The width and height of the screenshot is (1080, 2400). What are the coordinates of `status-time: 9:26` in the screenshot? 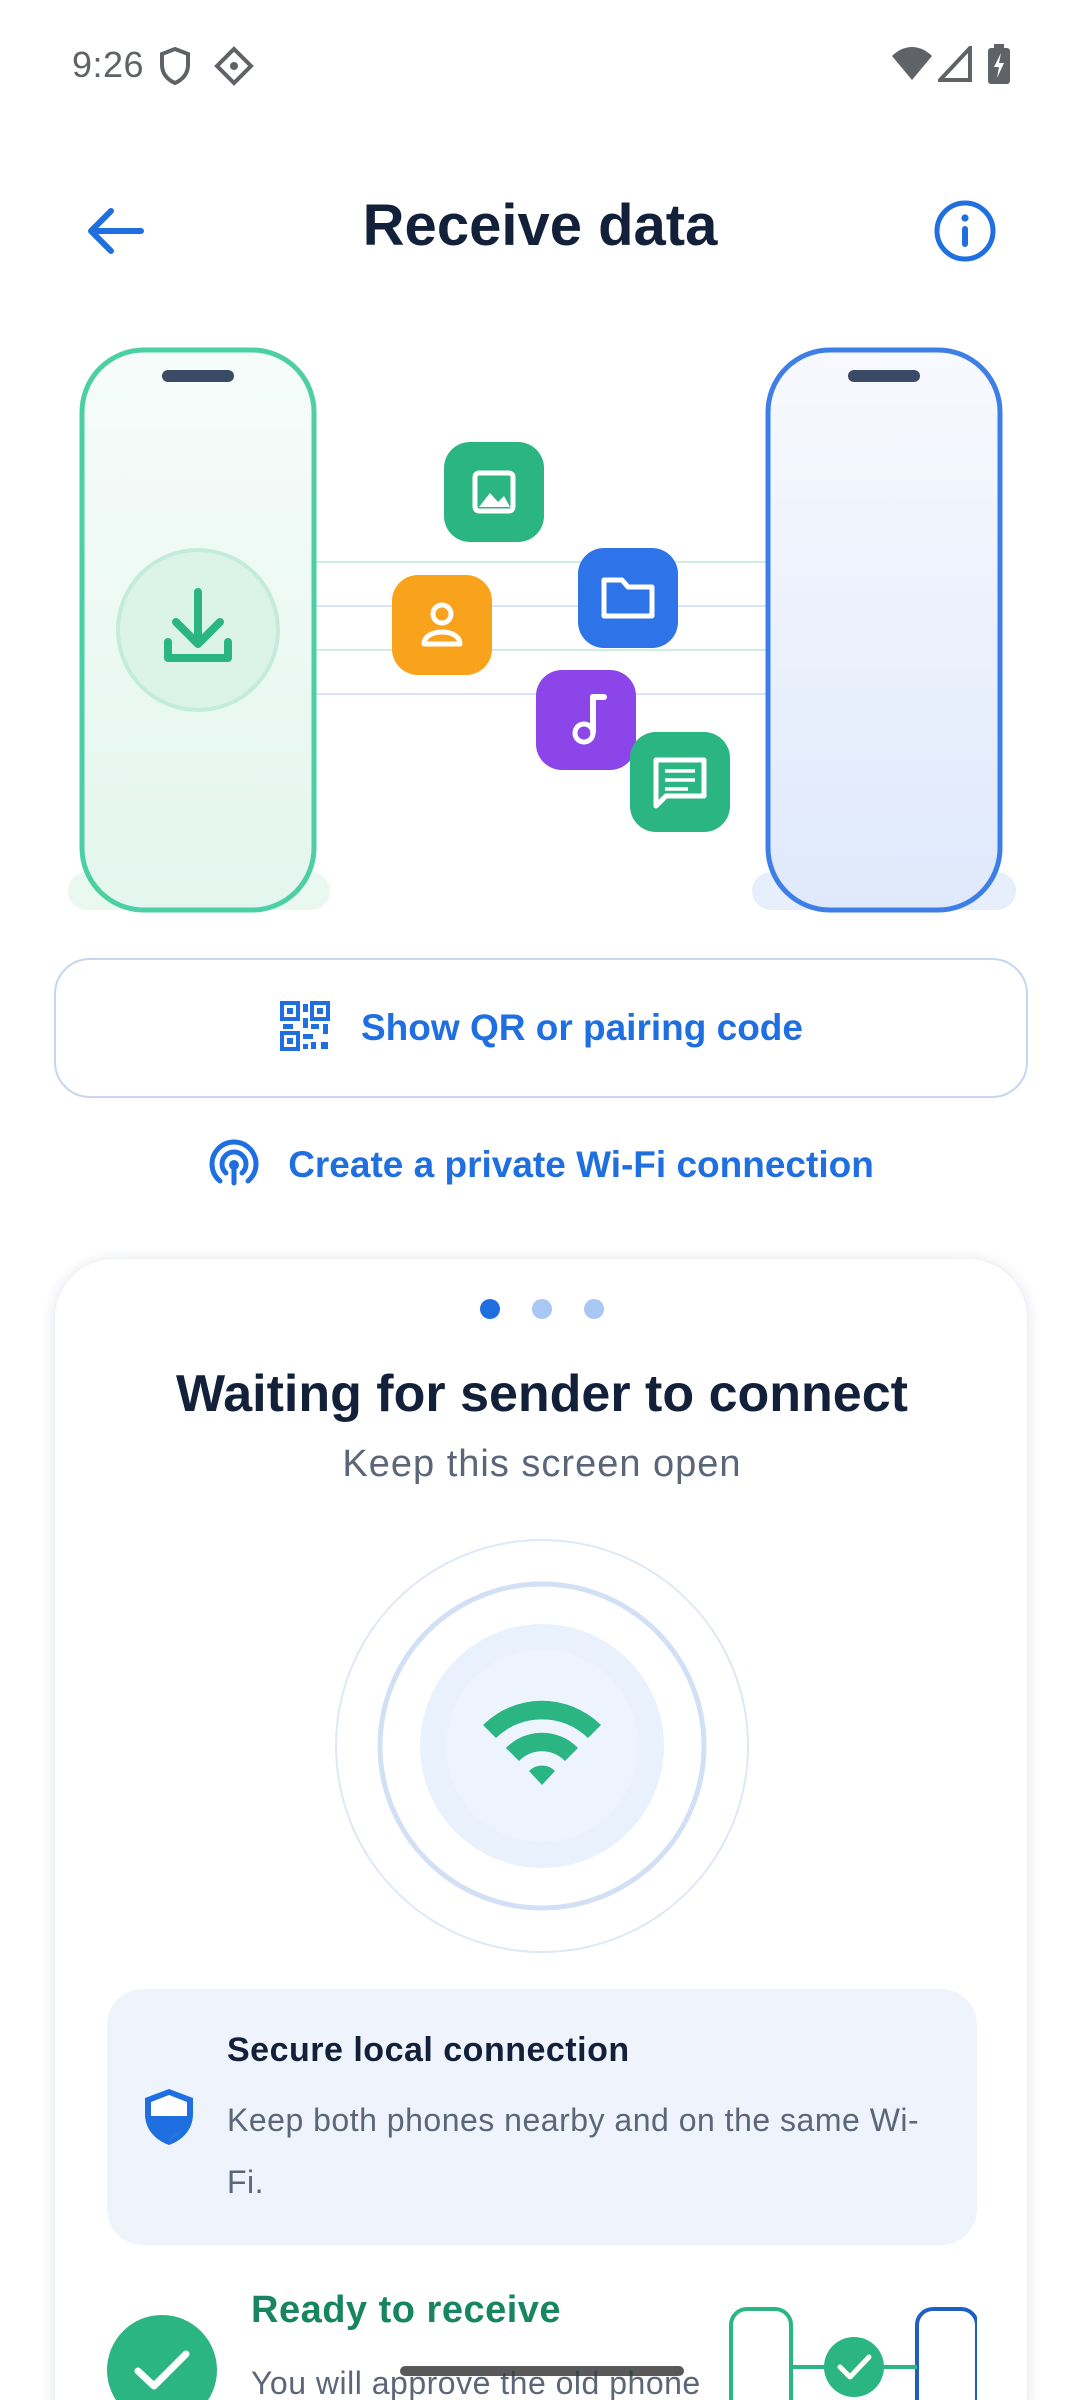 It's located at (108, 64).